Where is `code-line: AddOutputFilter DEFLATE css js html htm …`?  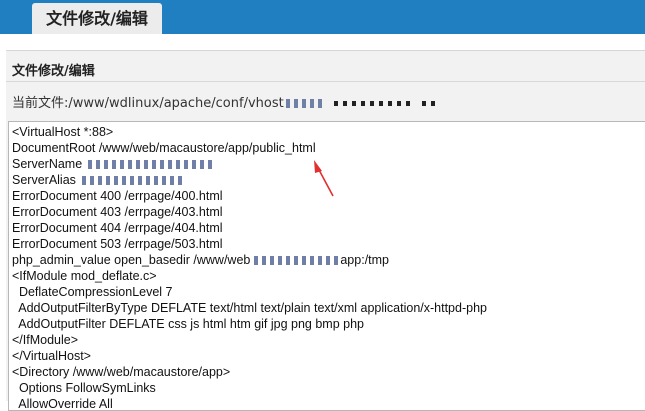
code-line: AddOutputFilter DEFLATE css js html htm … is located at coordinates (188, 324).